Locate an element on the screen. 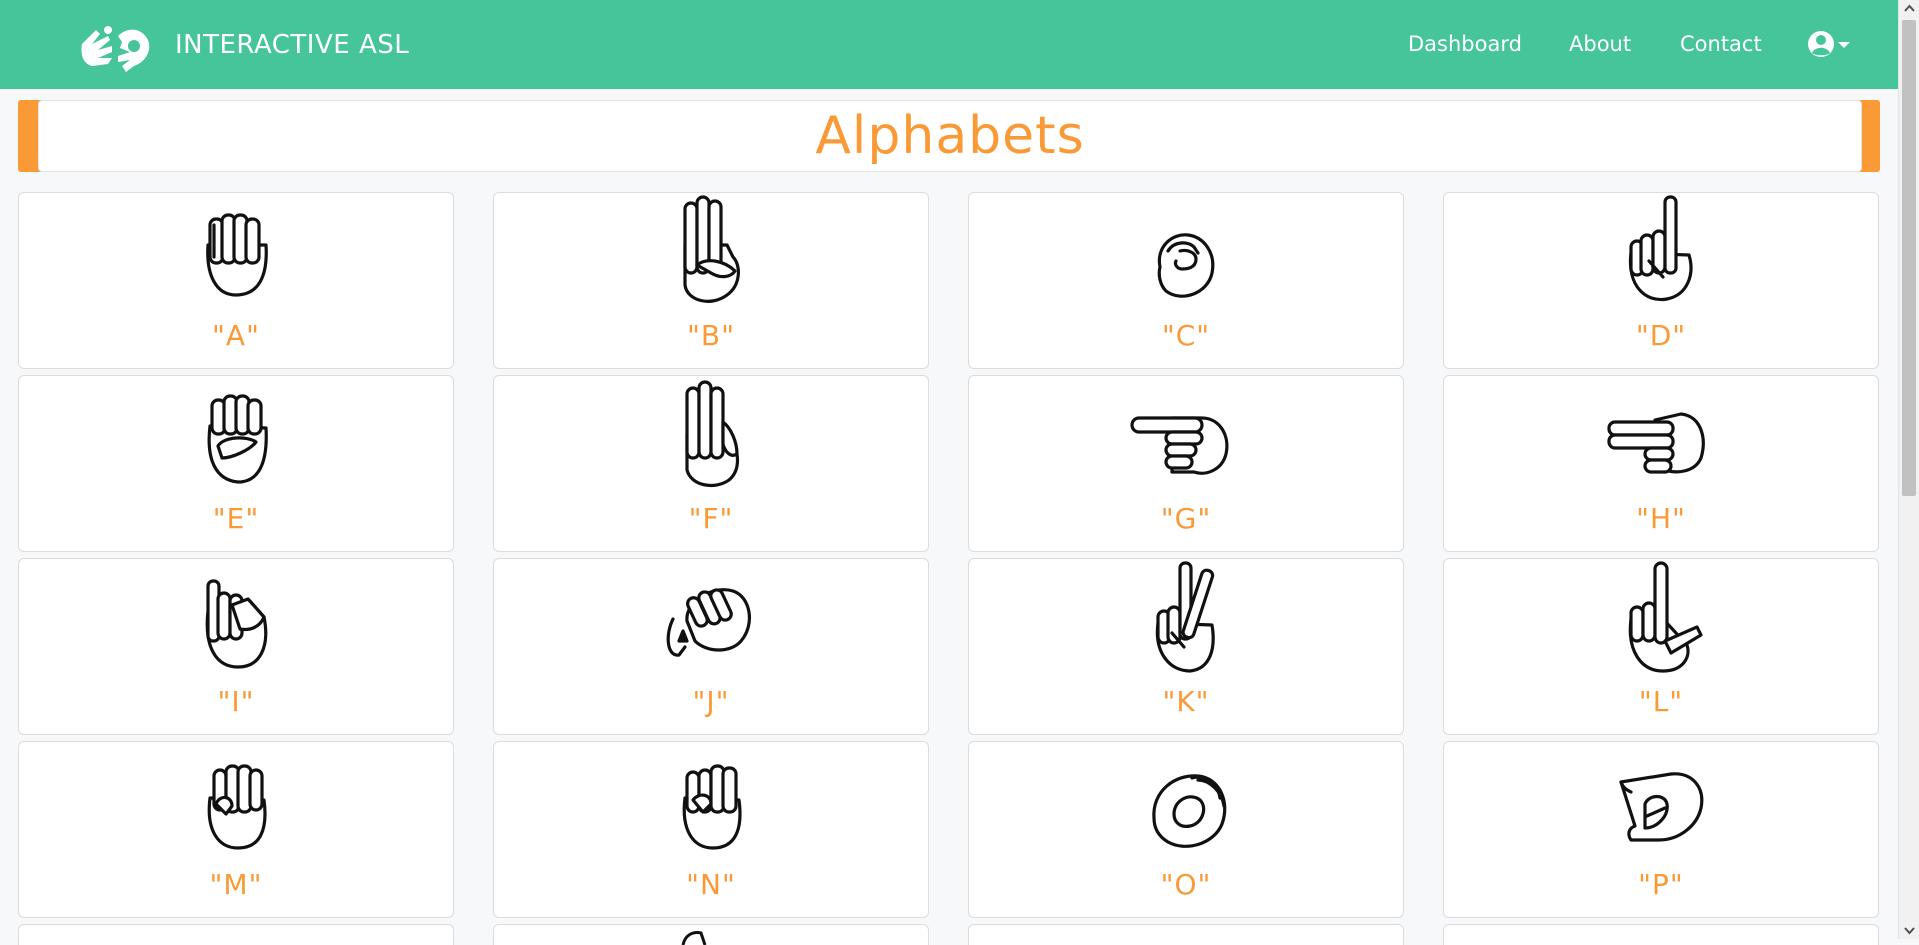 The width and height of the screenshot is (1919, 945). user-menu-dropdown is located at coordinates (1830, 44).